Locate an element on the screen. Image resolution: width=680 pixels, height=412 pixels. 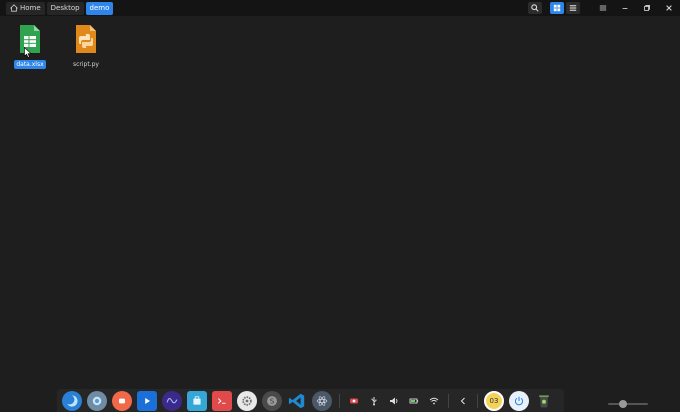
wifi-tray-icon is located at coordinates (434, 401).